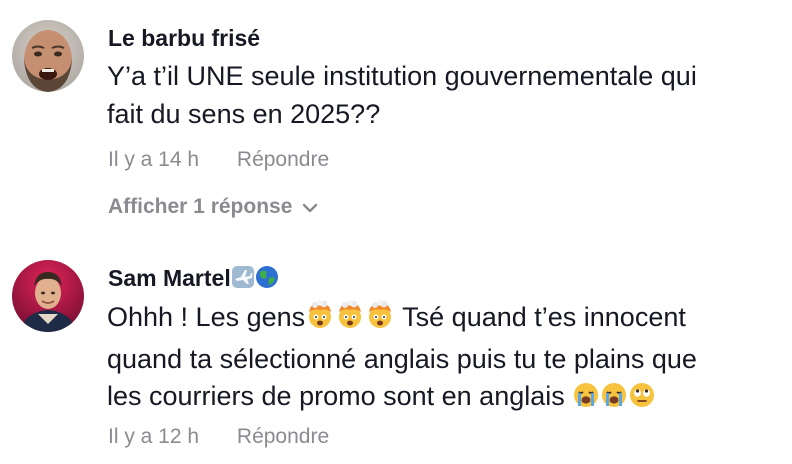 The height and width of the screenshot is (464, 792). I want to click on chevron-down-icon, so click(310, 207).